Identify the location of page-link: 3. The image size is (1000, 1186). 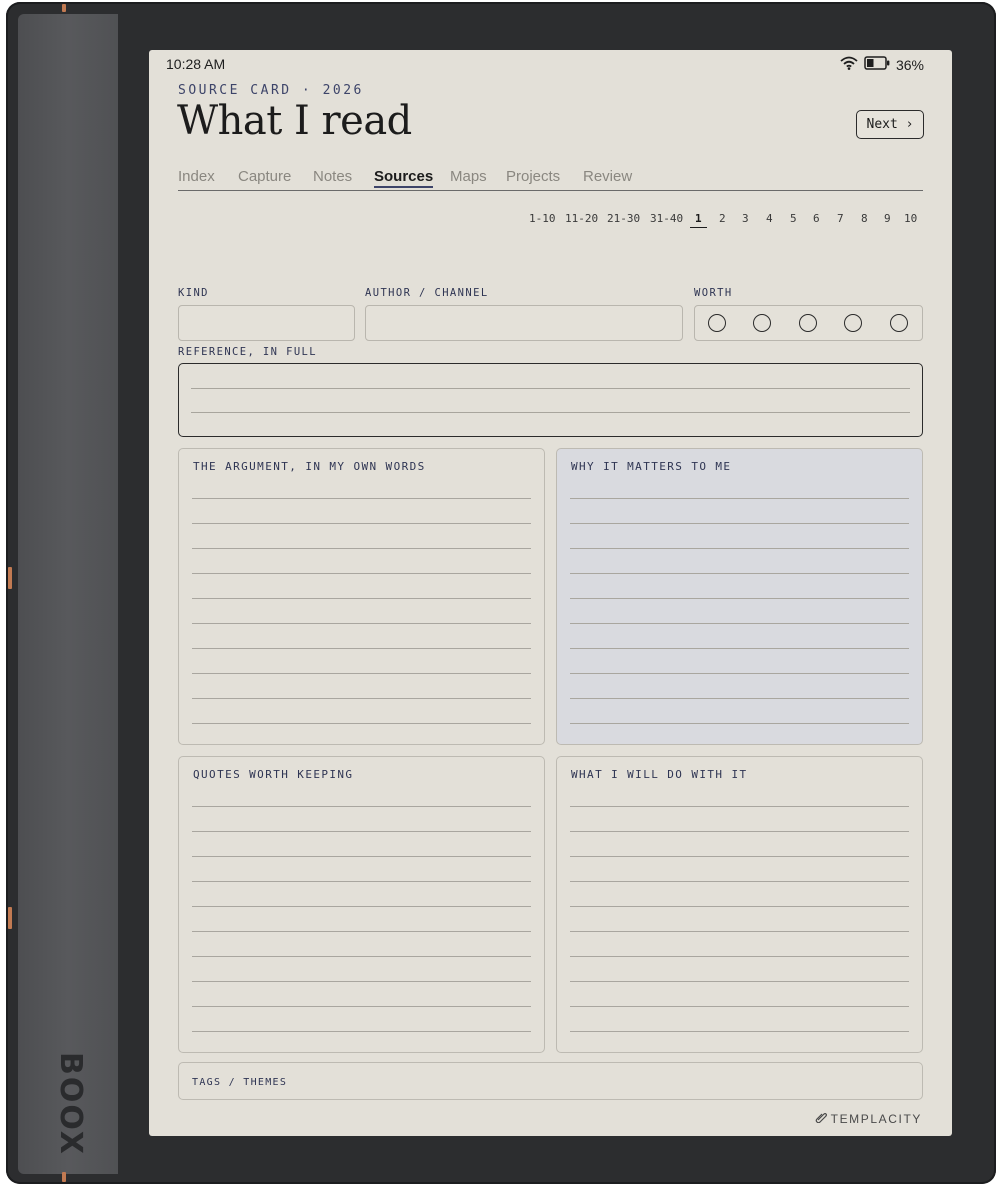
(745, 218).